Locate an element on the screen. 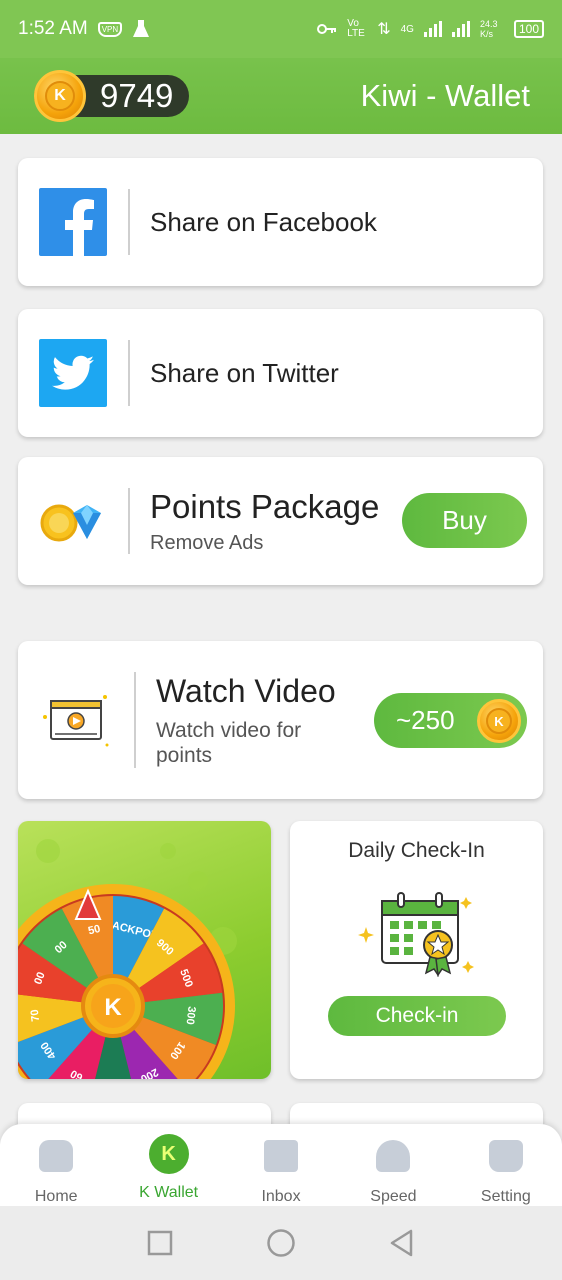 This screenshot has height=1280, width=562. network-type: 4G is located at coordinates (407, 29).